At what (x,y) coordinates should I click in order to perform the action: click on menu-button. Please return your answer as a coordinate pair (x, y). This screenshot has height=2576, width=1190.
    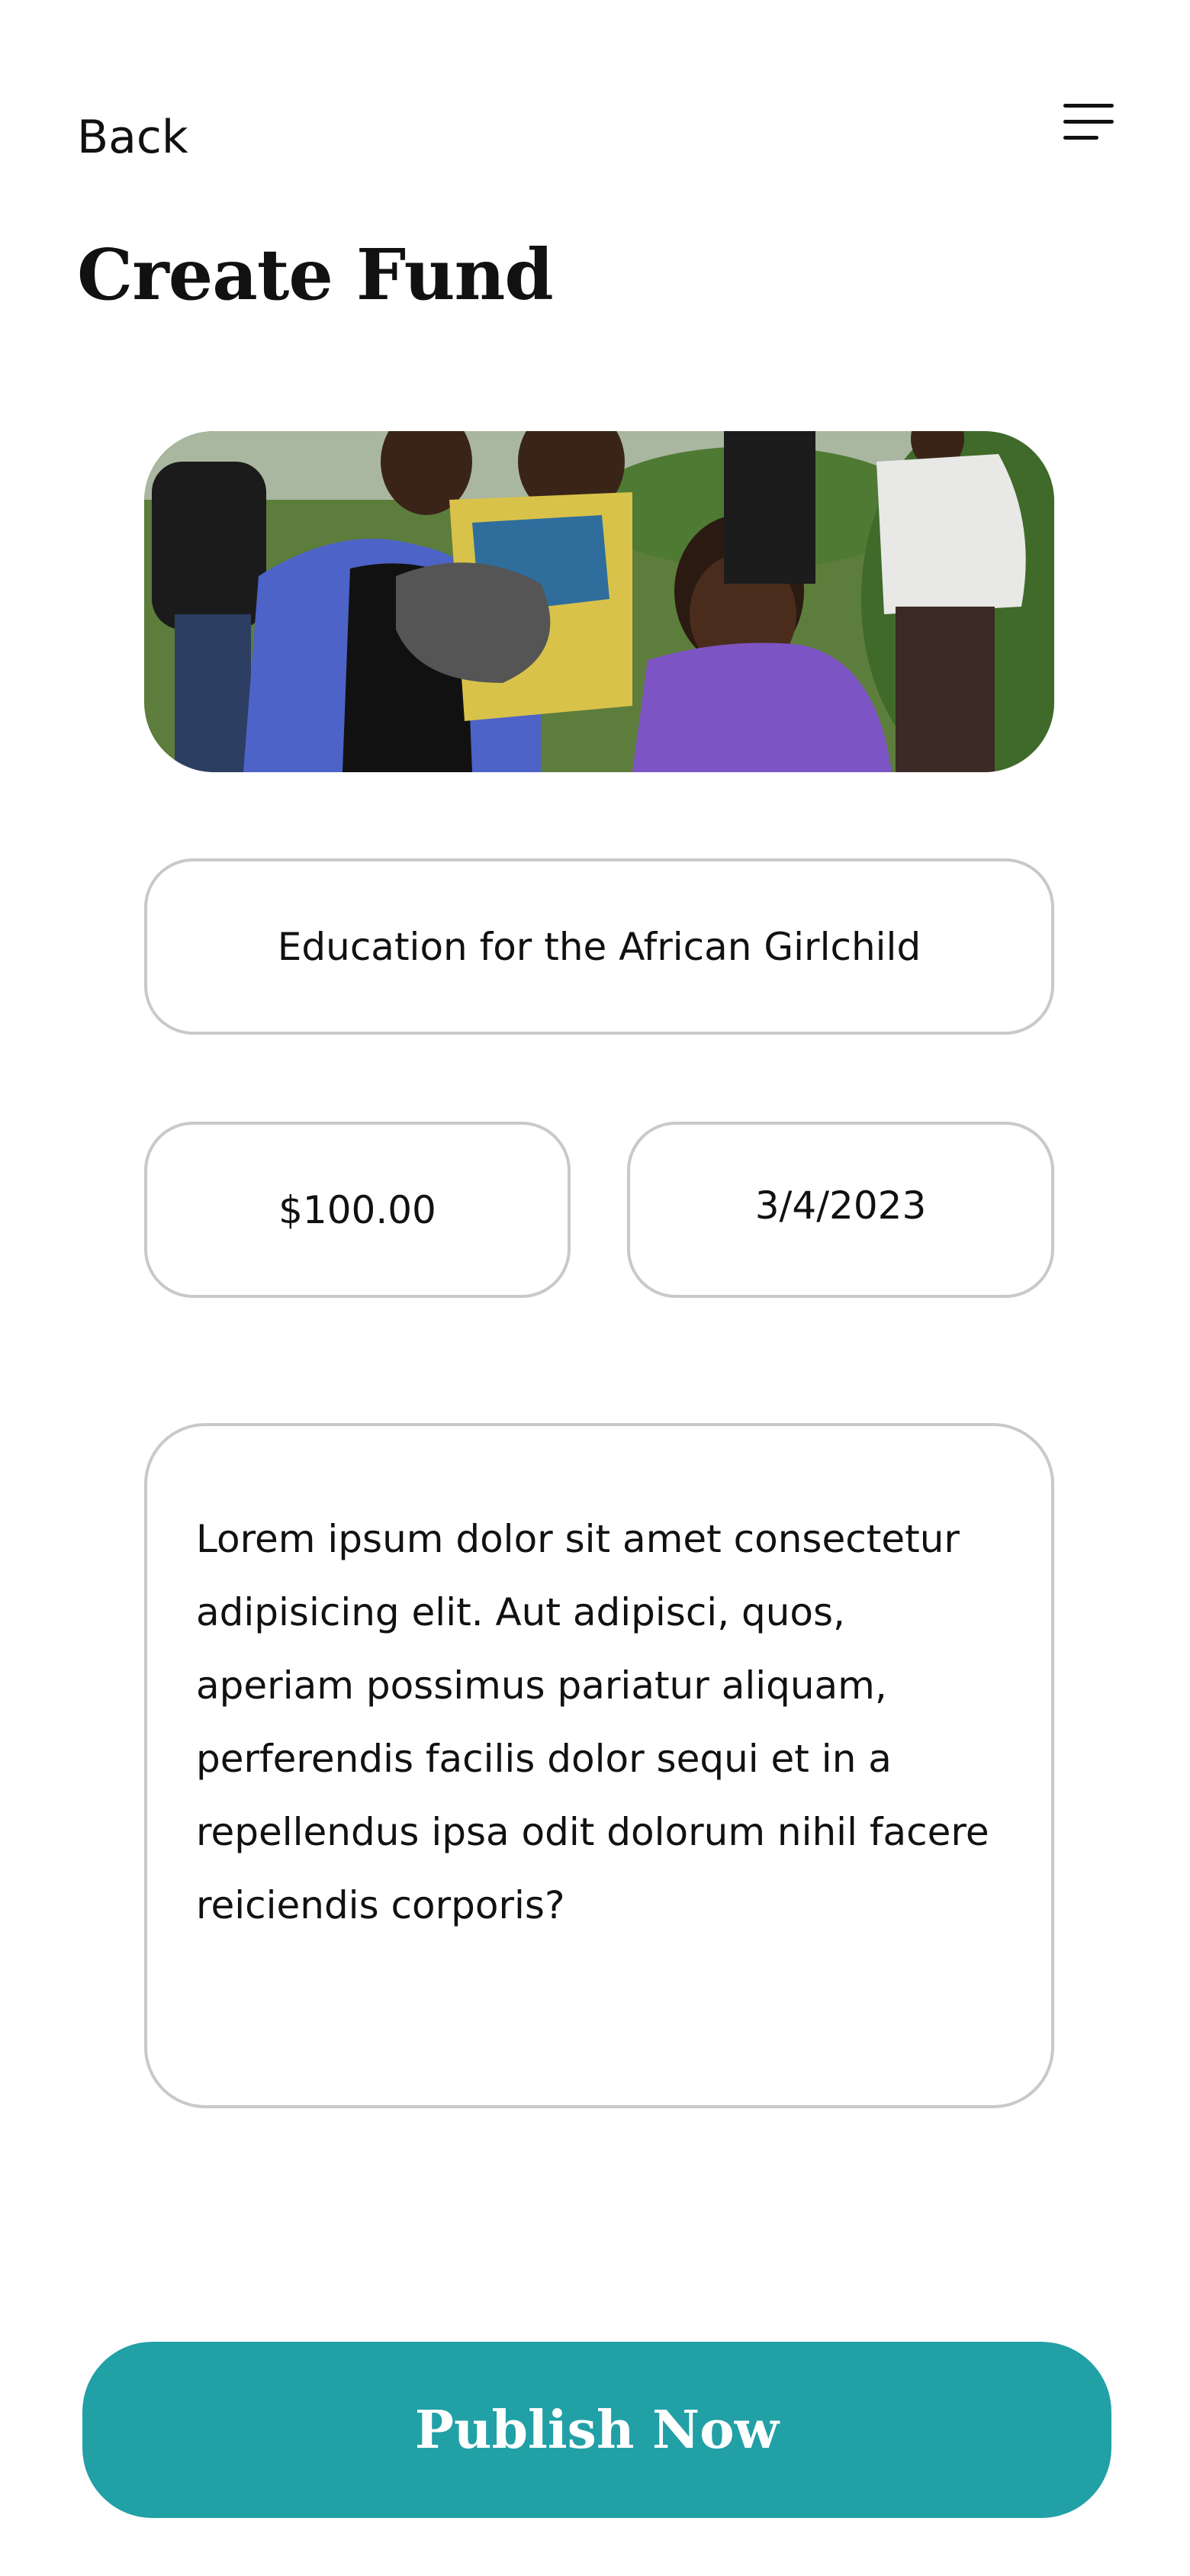
    Looking at the image, I should click on (1089, 122).